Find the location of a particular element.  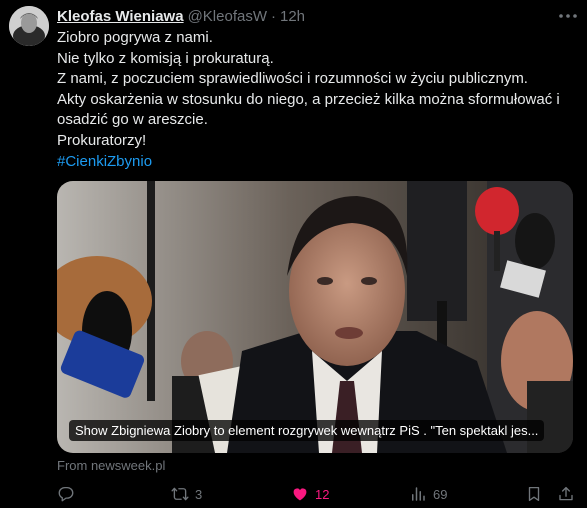

retweet-button: 3 is located at coordinates (186, 494).